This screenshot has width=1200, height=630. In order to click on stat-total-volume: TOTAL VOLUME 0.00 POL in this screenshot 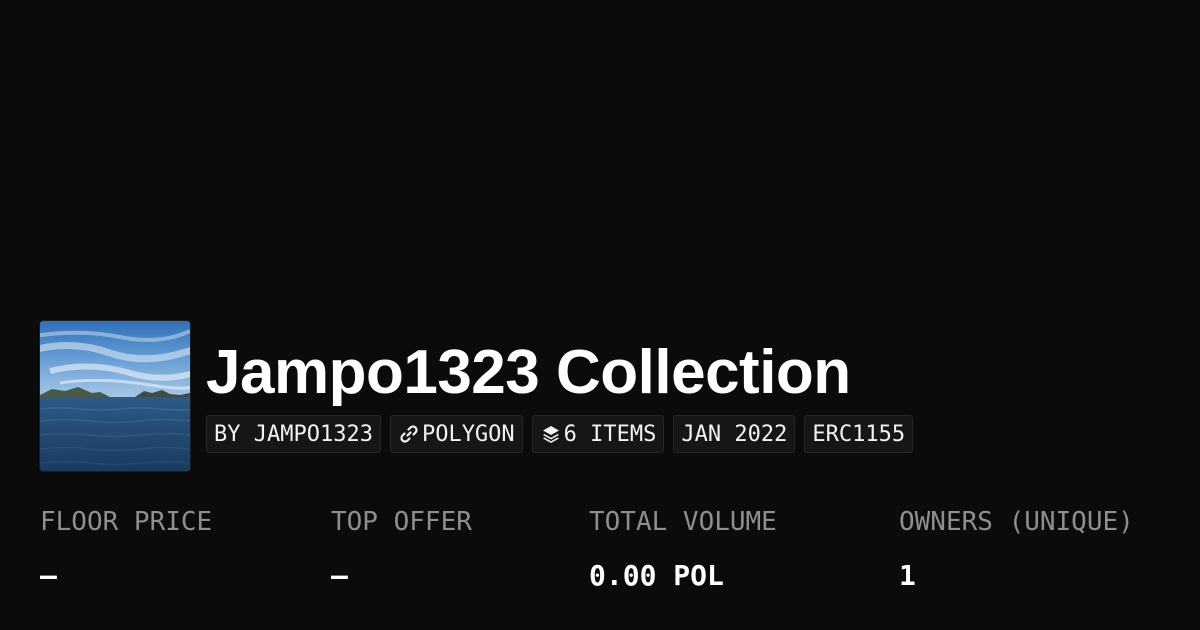, I will do `click(683, 549)`.